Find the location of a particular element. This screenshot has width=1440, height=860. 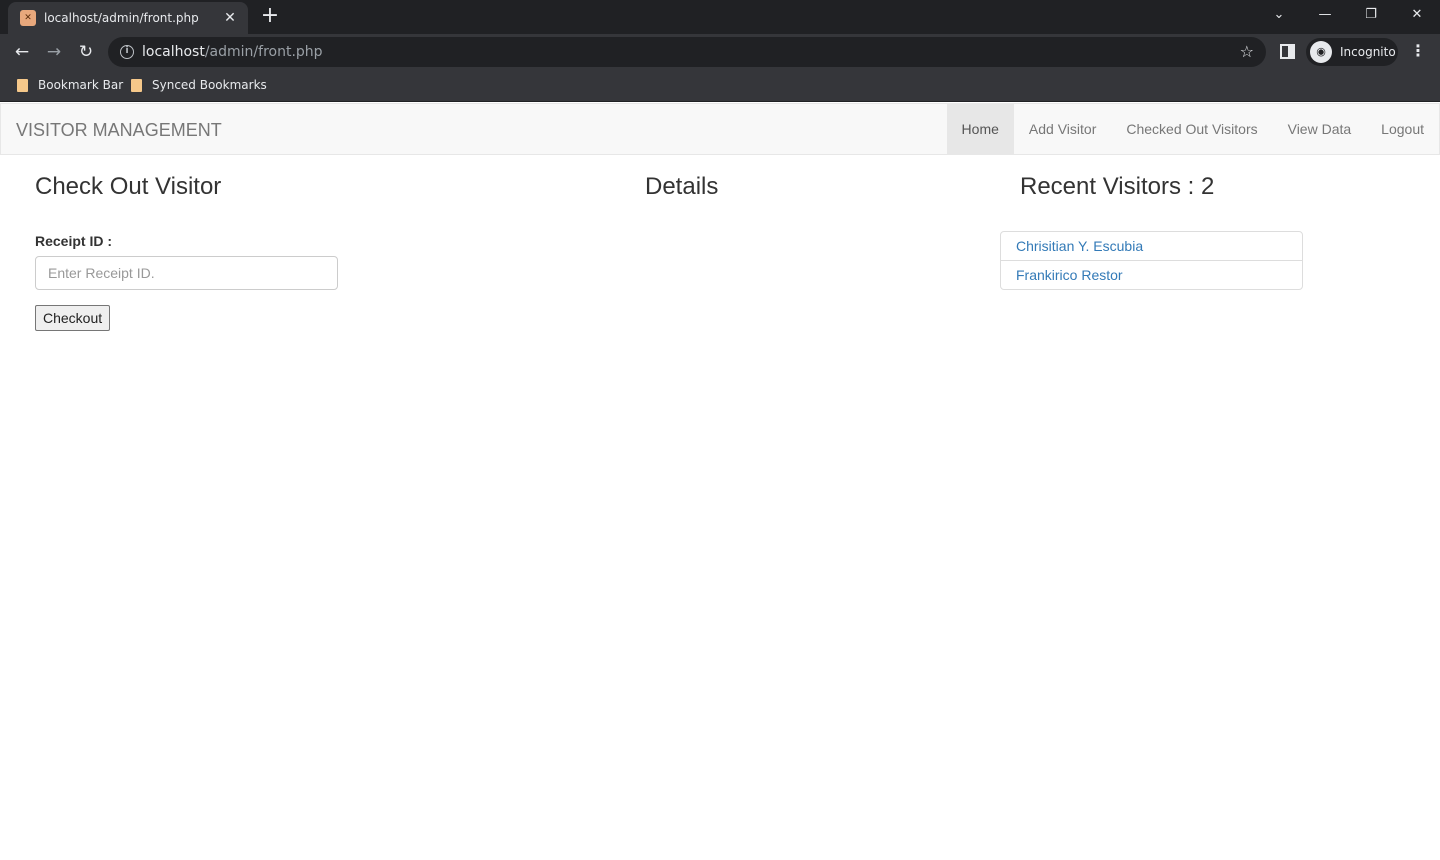

kebab-menu-icon: ⋮ is located at coordinates (1418, 50).